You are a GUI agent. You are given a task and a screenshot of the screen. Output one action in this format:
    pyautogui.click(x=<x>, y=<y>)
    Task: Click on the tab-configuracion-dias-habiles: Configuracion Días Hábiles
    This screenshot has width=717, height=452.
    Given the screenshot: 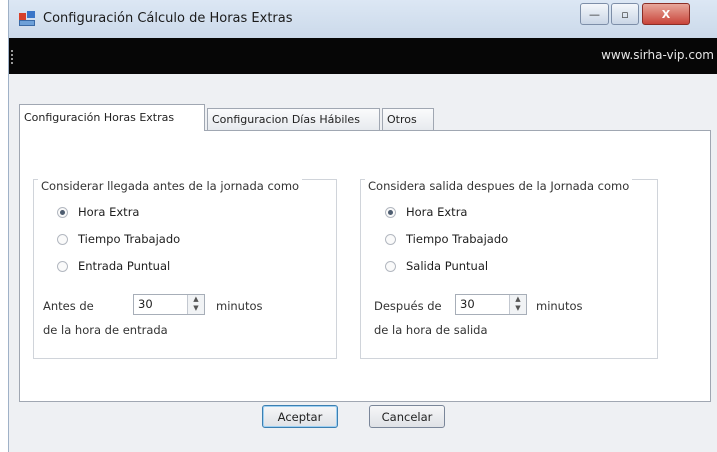 What is the action you would take?
    pyautogui.click(x=293, y=119)
    